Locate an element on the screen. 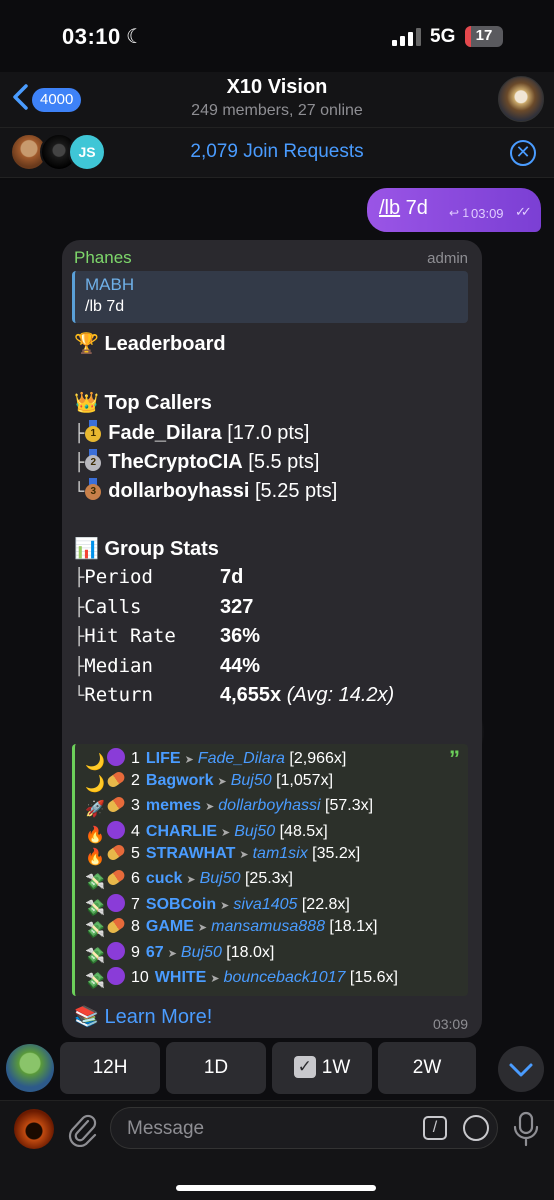 This screenshot has width=554, height=1200. schedule-icon is located at coordinates (476, 1128).